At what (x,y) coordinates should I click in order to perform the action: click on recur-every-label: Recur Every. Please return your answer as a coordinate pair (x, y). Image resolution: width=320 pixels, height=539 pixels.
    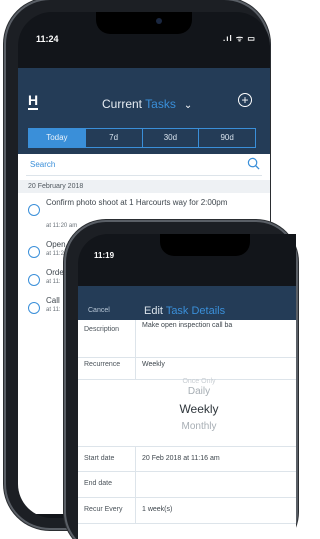
    Looking at the image, I should click on (107, 510).